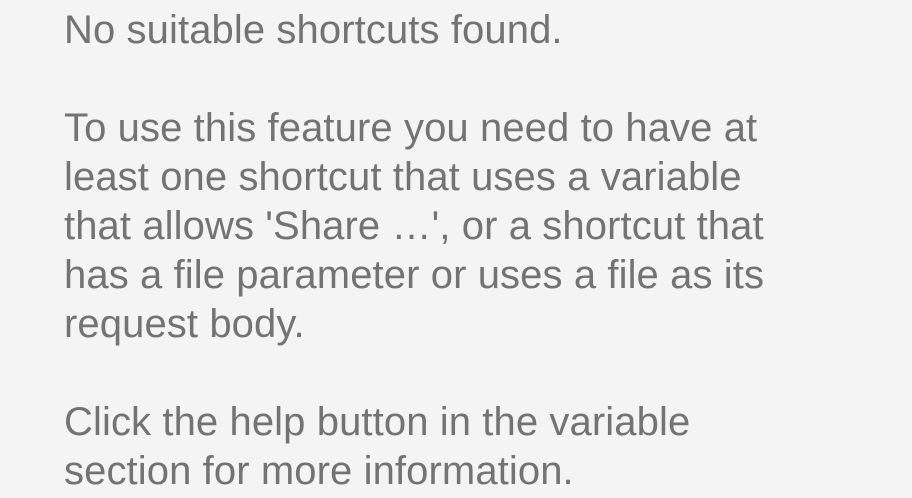 The height and width of the screenshot is (498, 912). I want to click on explanation-line: least one shortcut that uses a variable, so click(403, 177).